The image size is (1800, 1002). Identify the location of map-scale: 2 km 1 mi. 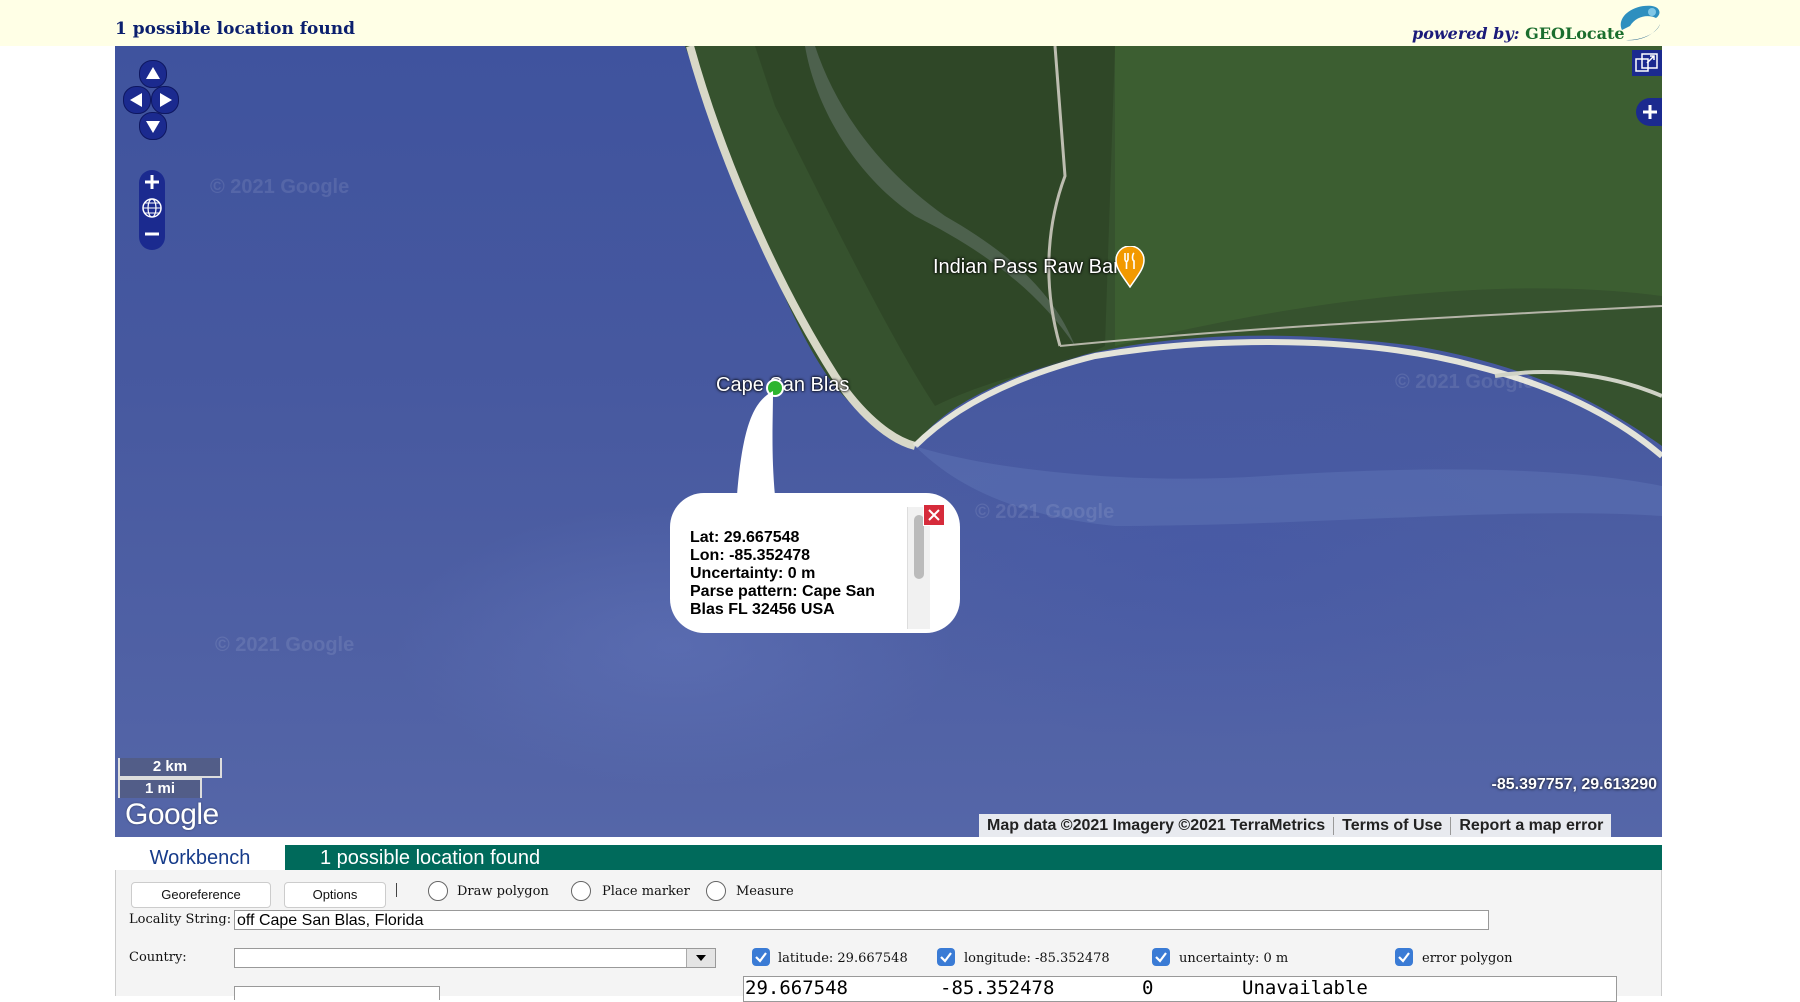
(173, 778).